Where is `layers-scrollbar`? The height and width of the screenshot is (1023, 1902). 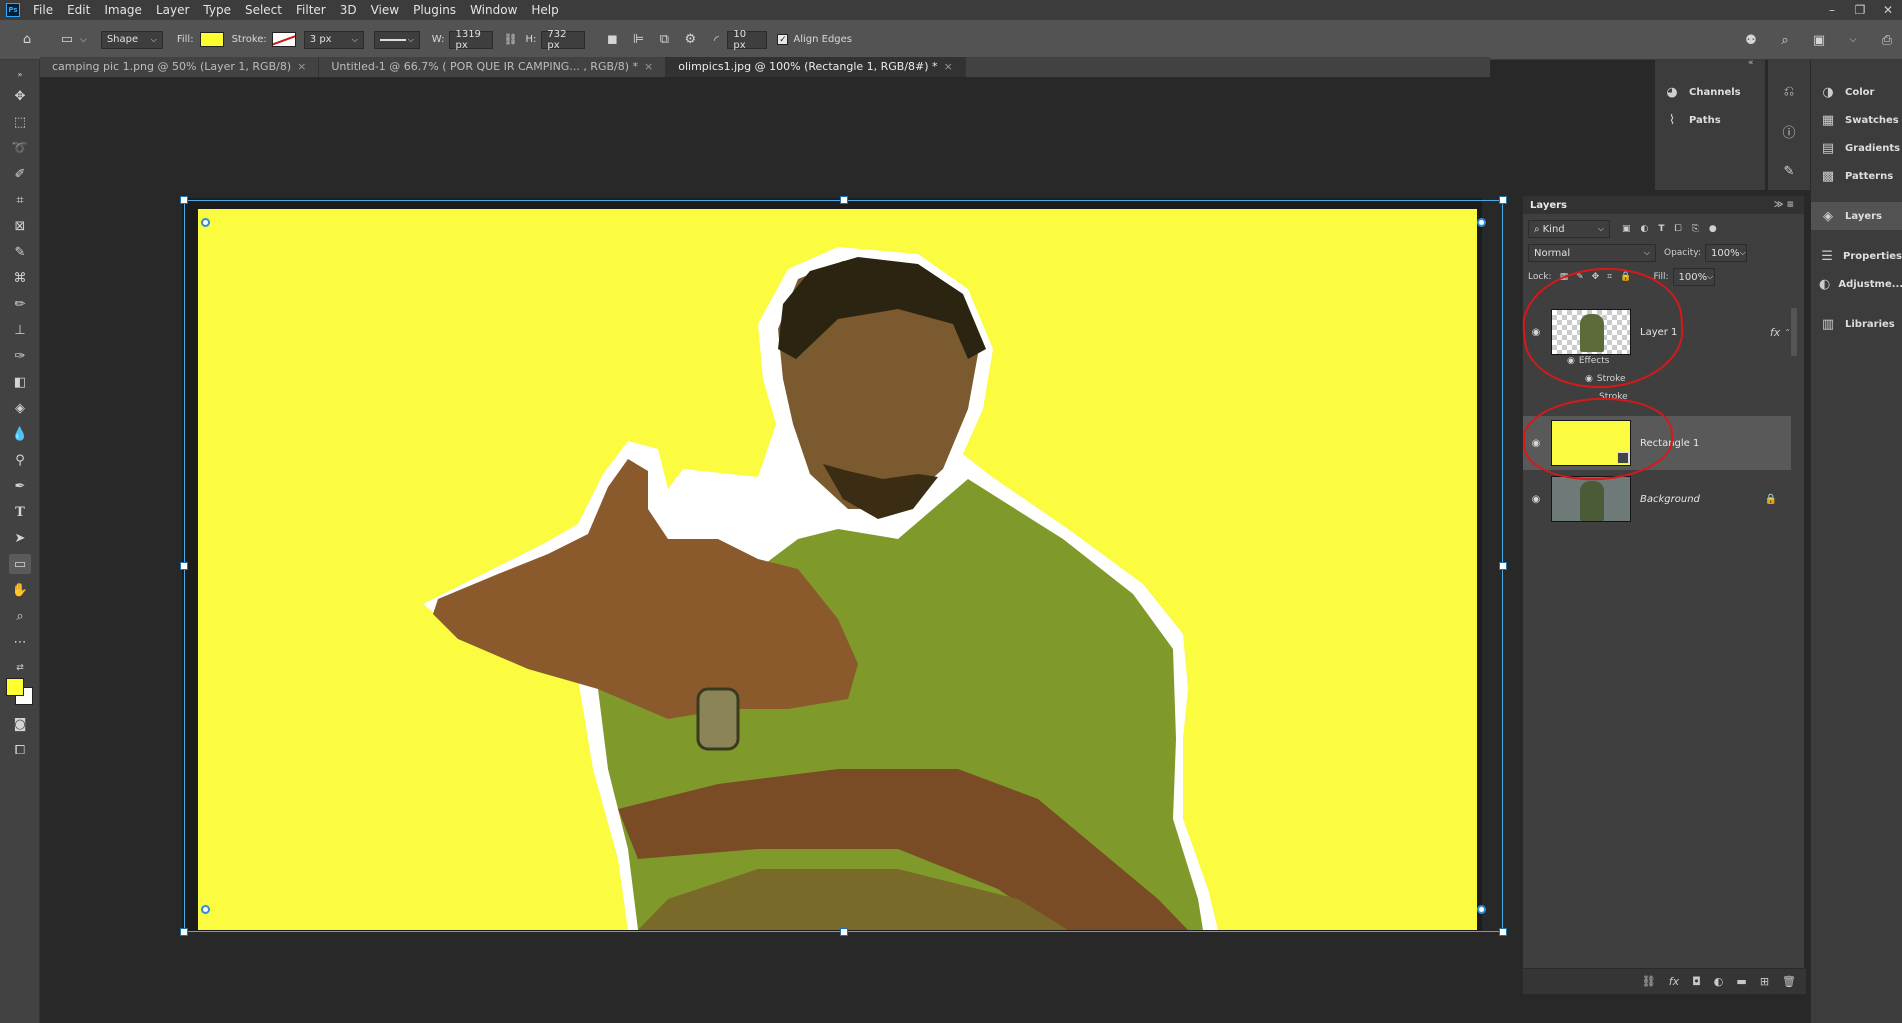 layers-scrollbar is located at coordinates (1794, 332).